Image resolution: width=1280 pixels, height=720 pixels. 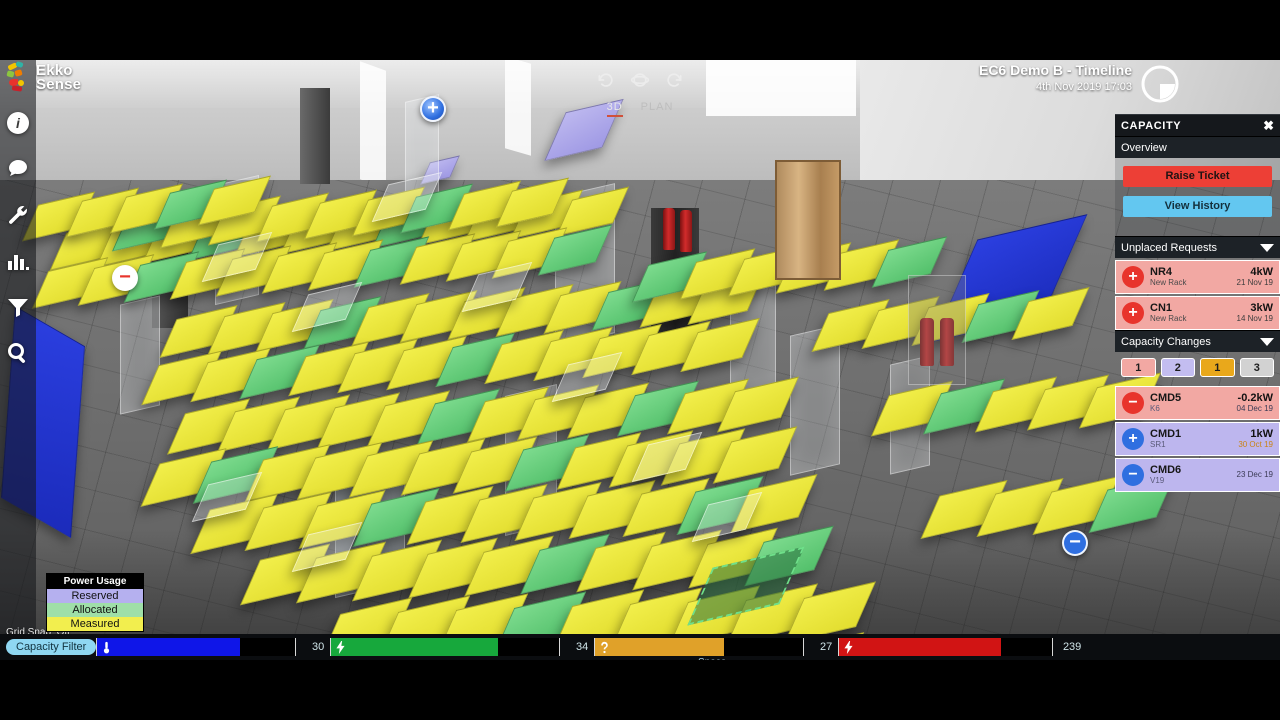 I want to click on marker-minus-red: −, so click(x=125, y=278).